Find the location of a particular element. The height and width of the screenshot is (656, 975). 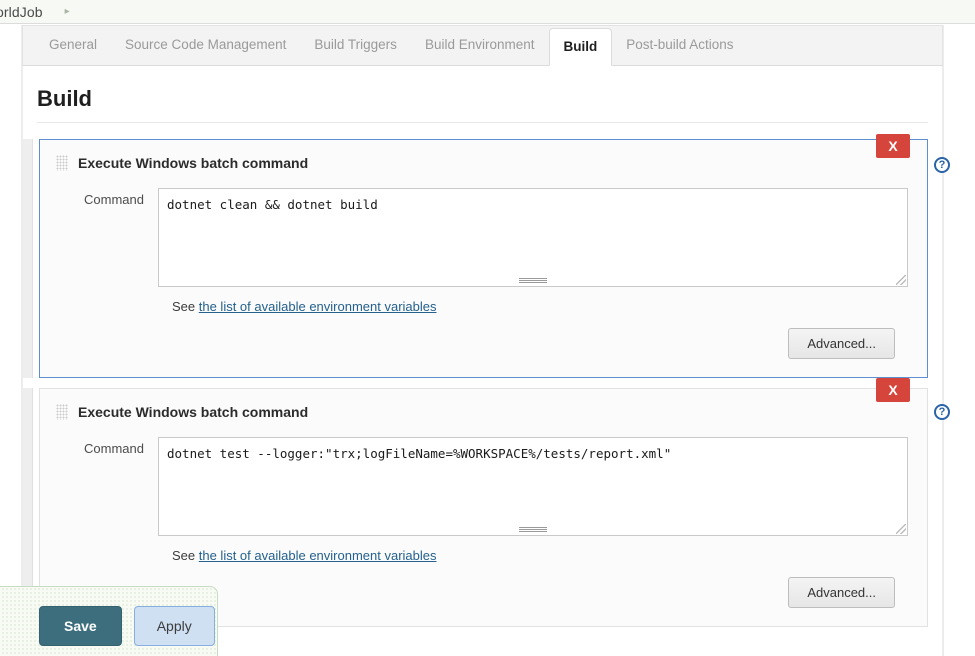

build-step-1-gutter is located at coordinates (28, 258).